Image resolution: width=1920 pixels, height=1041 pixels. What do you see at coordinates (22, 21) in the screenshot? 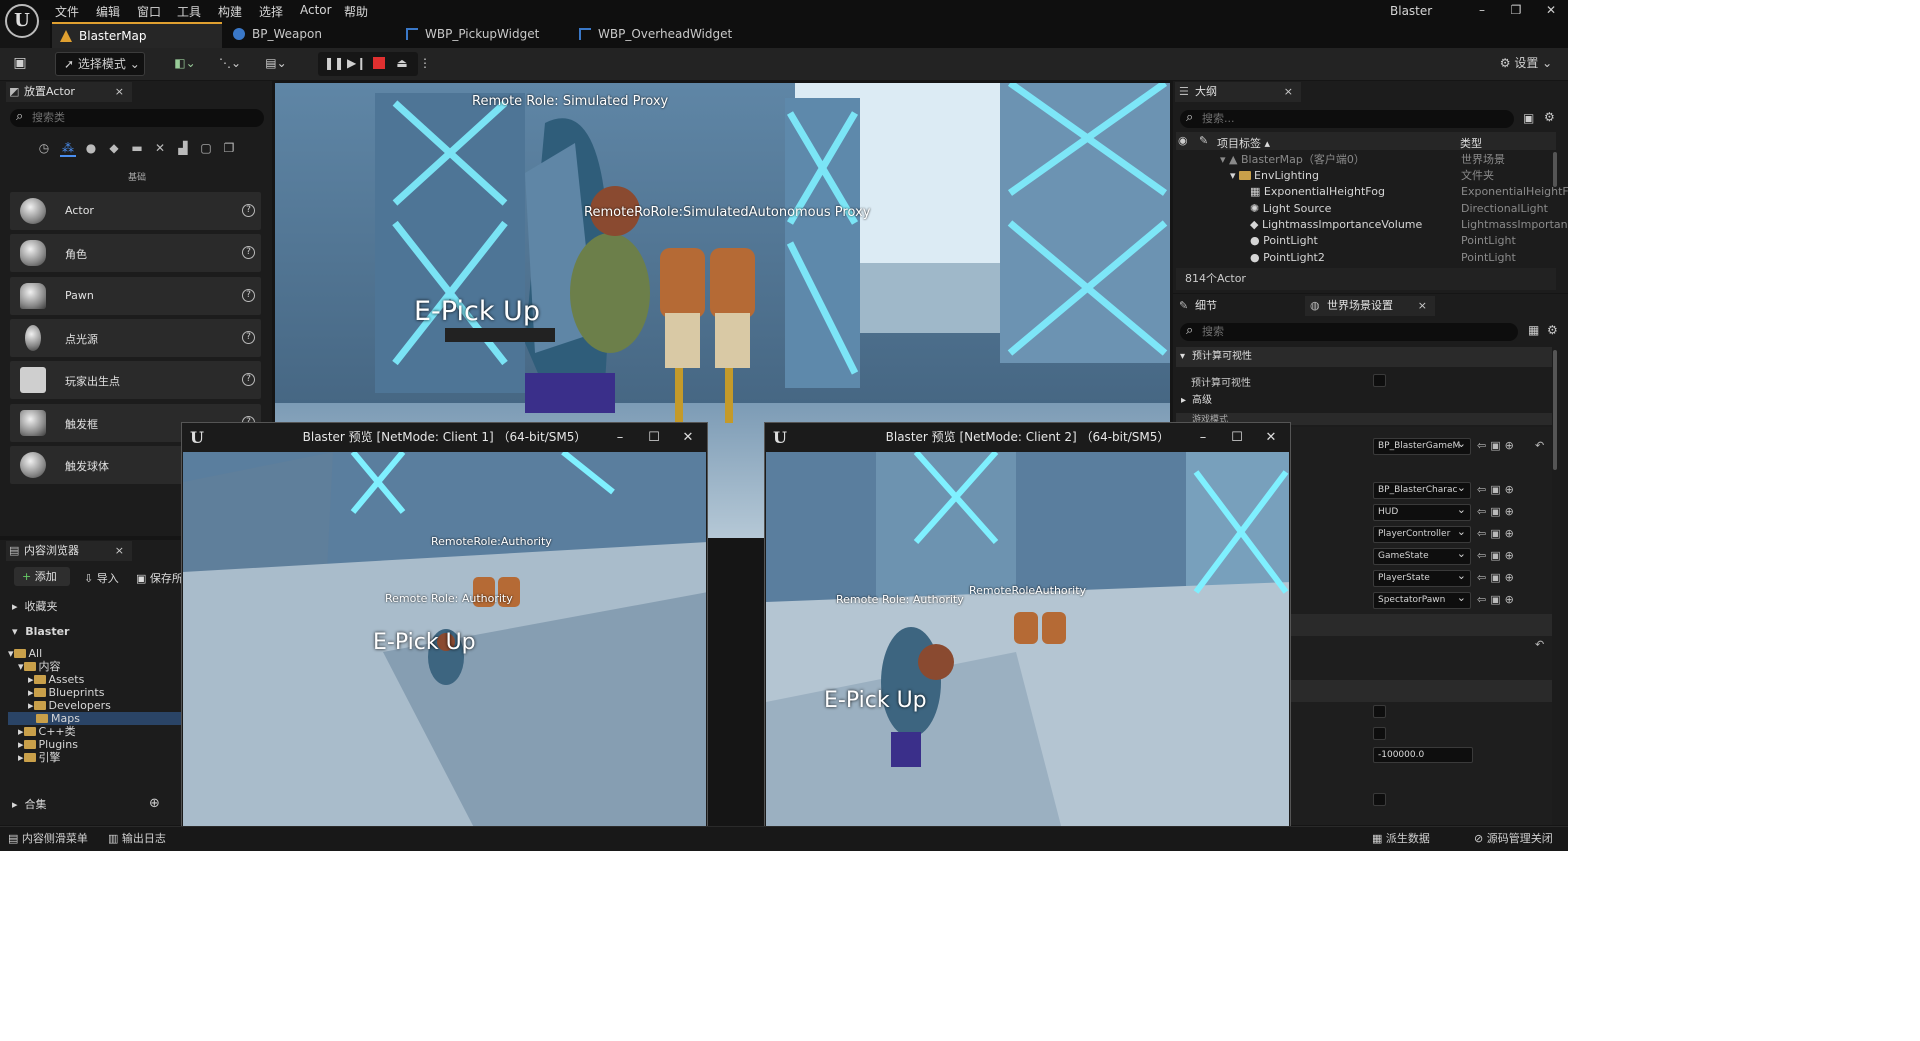
I see `unreal-logo-icon: U` at bounding box center [22, 21].